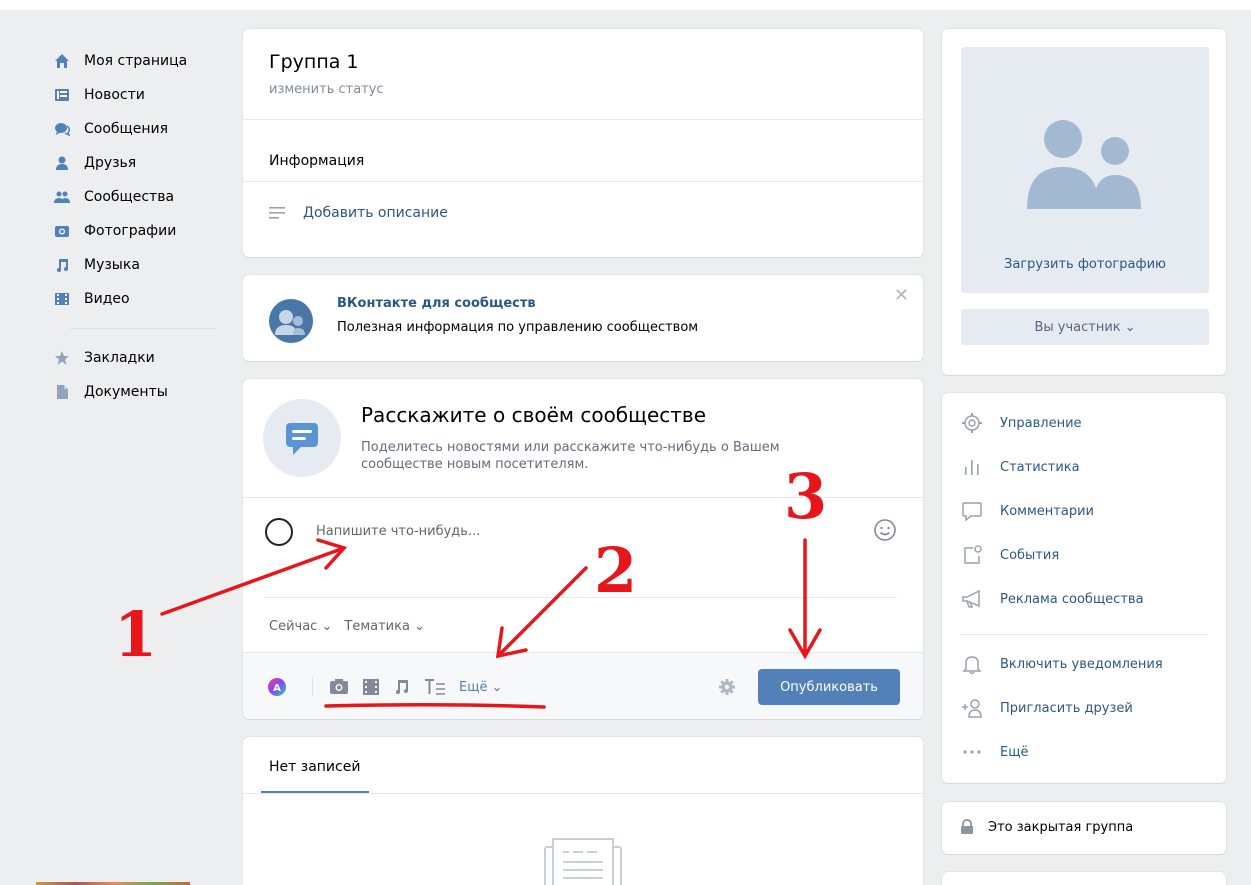  I want to click on action-label: Статистика, so click(1040, 467).